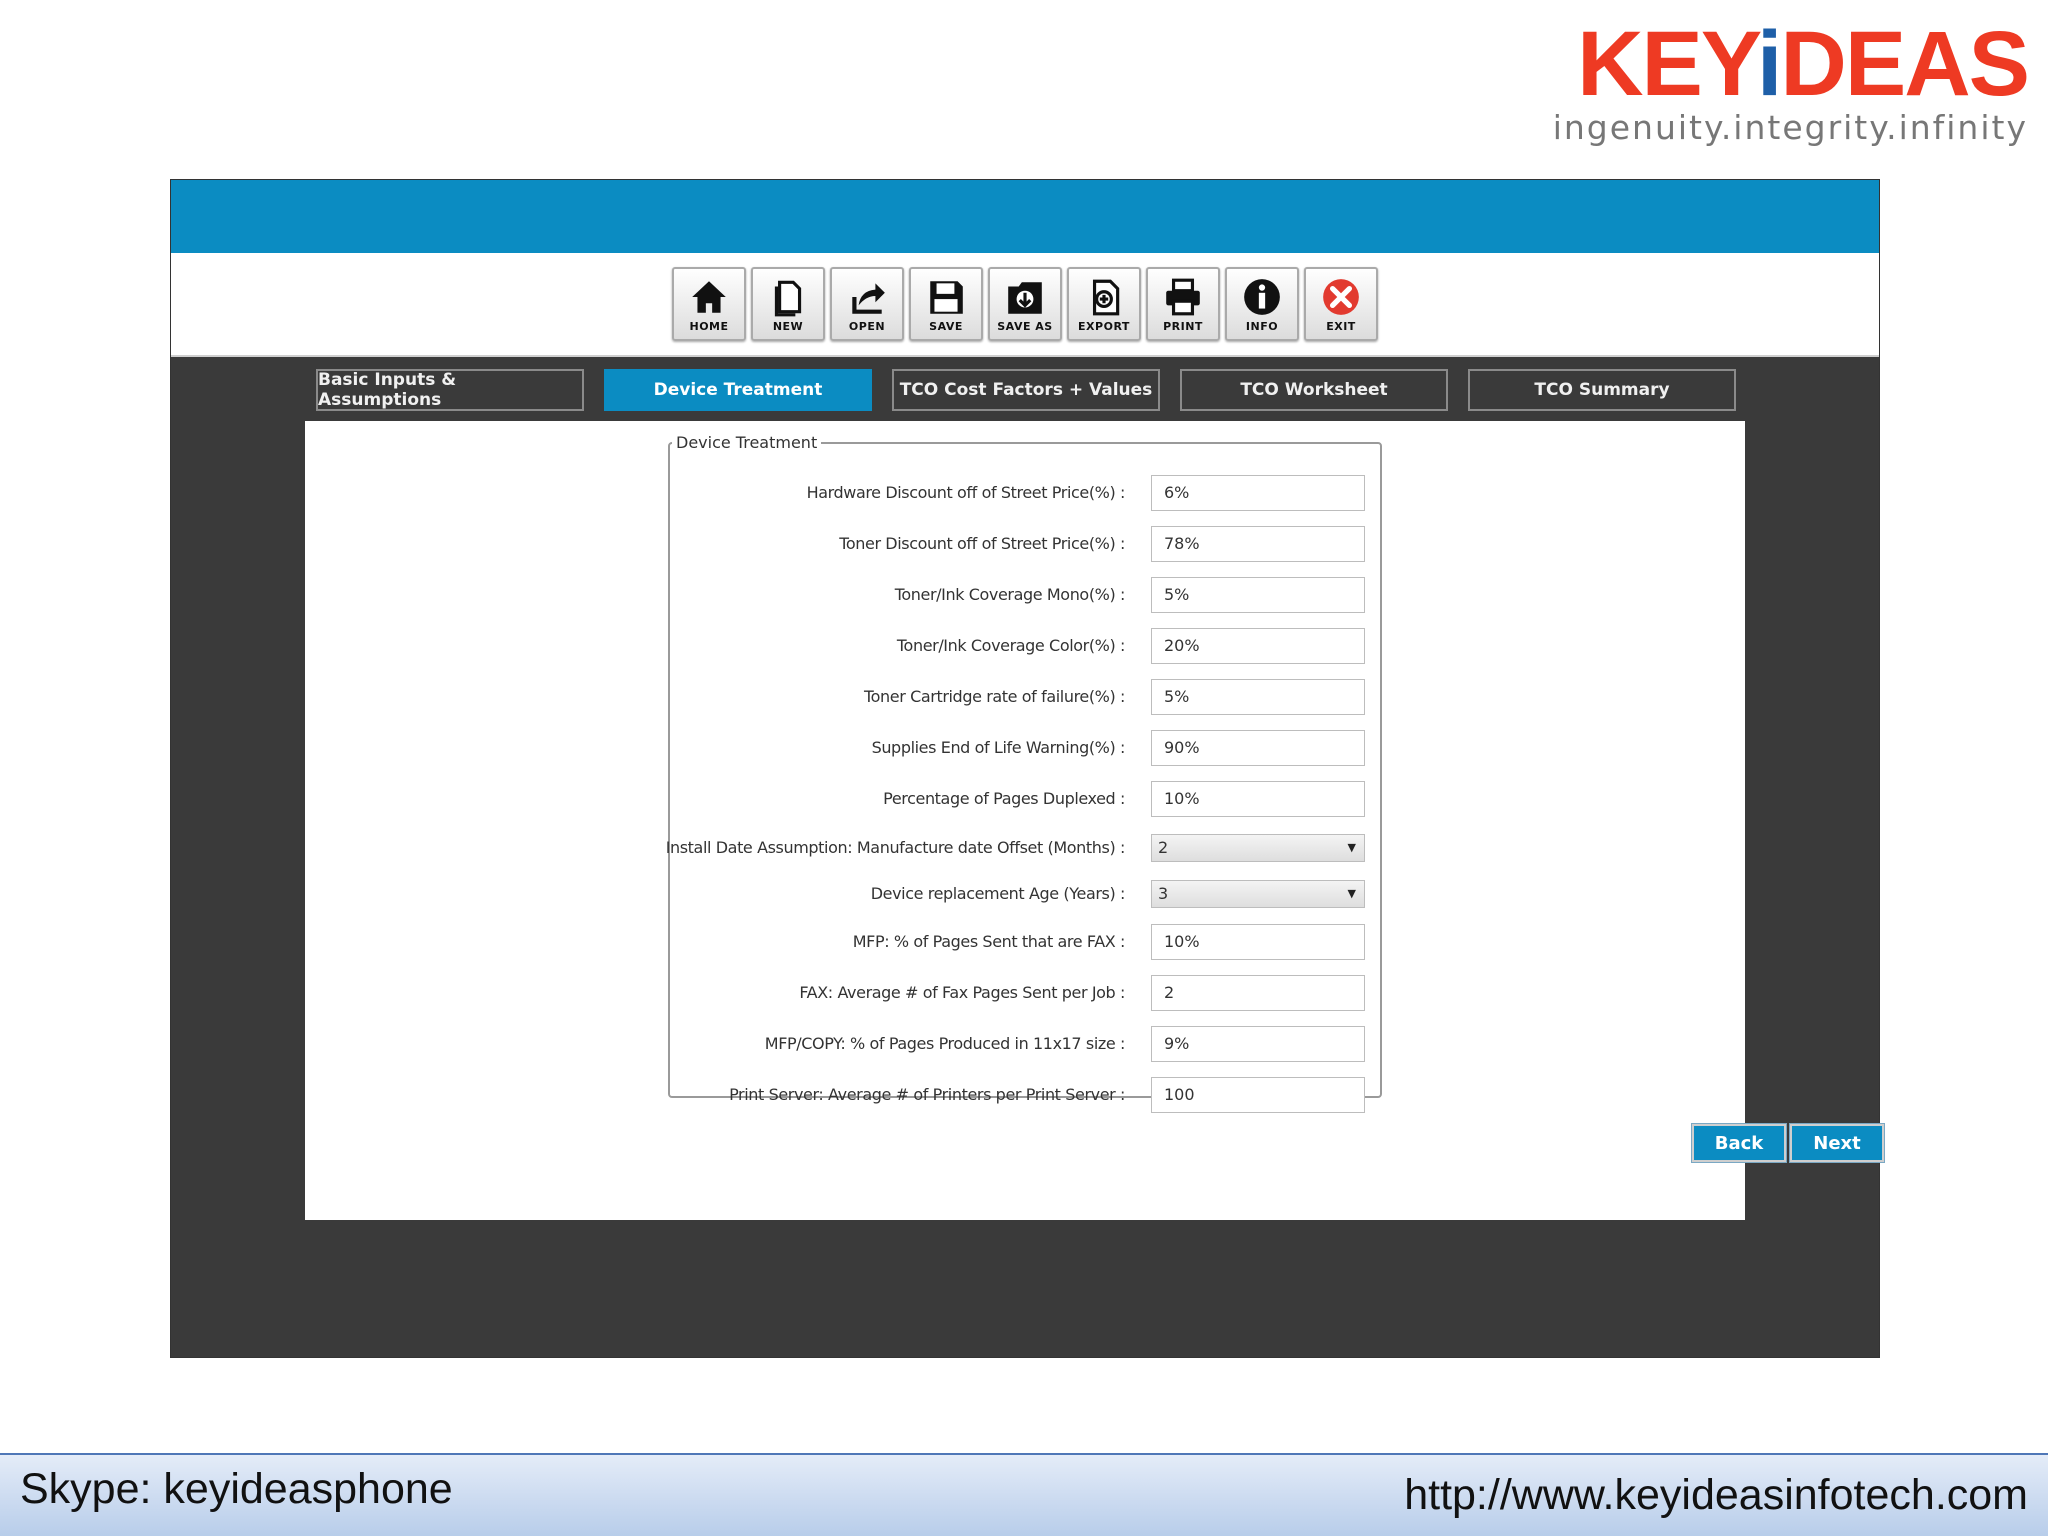 The width and height of the screenshot is (2048, 1536). Describe the element at coordinates (998, 747) in the screenshot. I see `field-label: Supplies End of Life Warning(%) :` at that location.